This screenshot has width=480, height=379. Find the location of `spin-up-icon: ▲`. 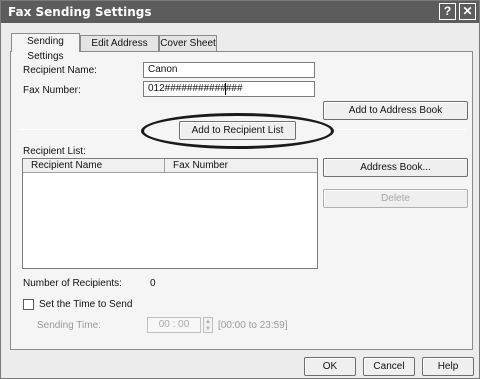

spin-up-icon: ▲ is located at coordinates (208, 322).